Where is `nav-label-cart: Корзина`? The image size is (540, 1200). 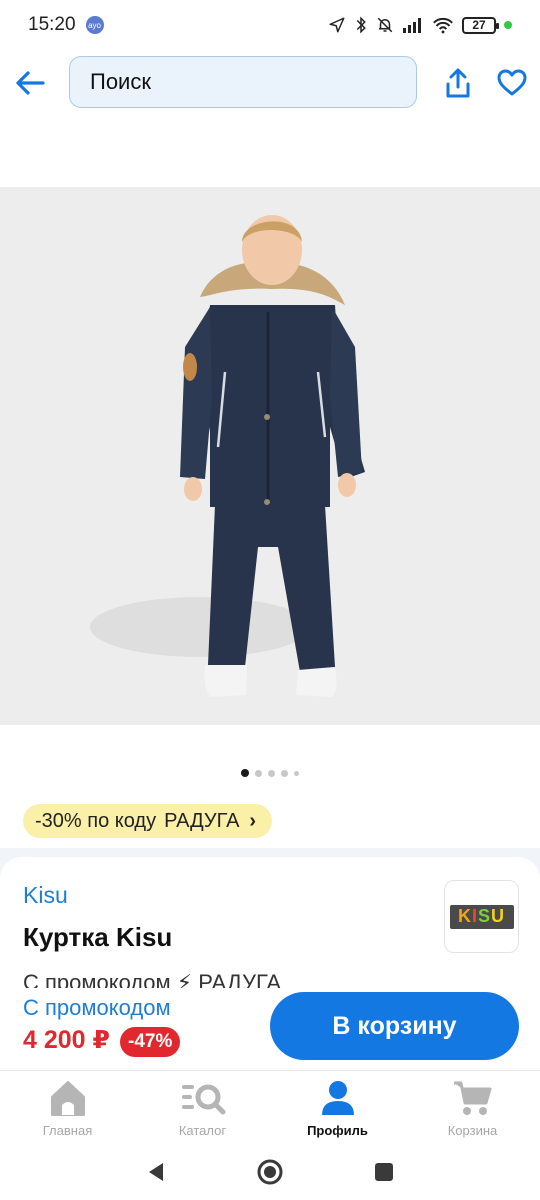 nav-label-cart: Корзина is located at coordinates (472, 1130).